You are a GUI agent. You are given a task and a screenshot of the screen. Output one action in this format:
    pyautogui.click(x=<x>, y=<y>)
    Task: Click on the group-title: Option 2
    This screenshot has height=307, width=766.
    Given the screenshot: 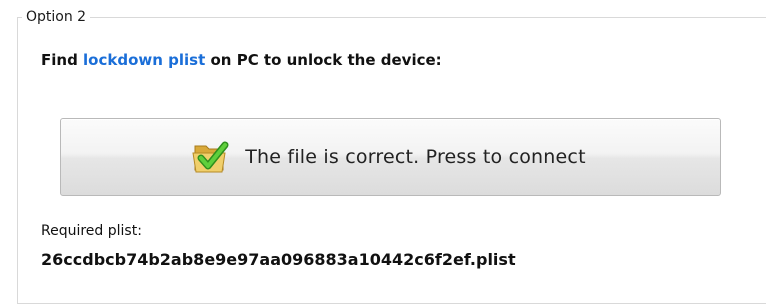 What is the action you would take?
    pyautogui.click(x=56, y=17)
    